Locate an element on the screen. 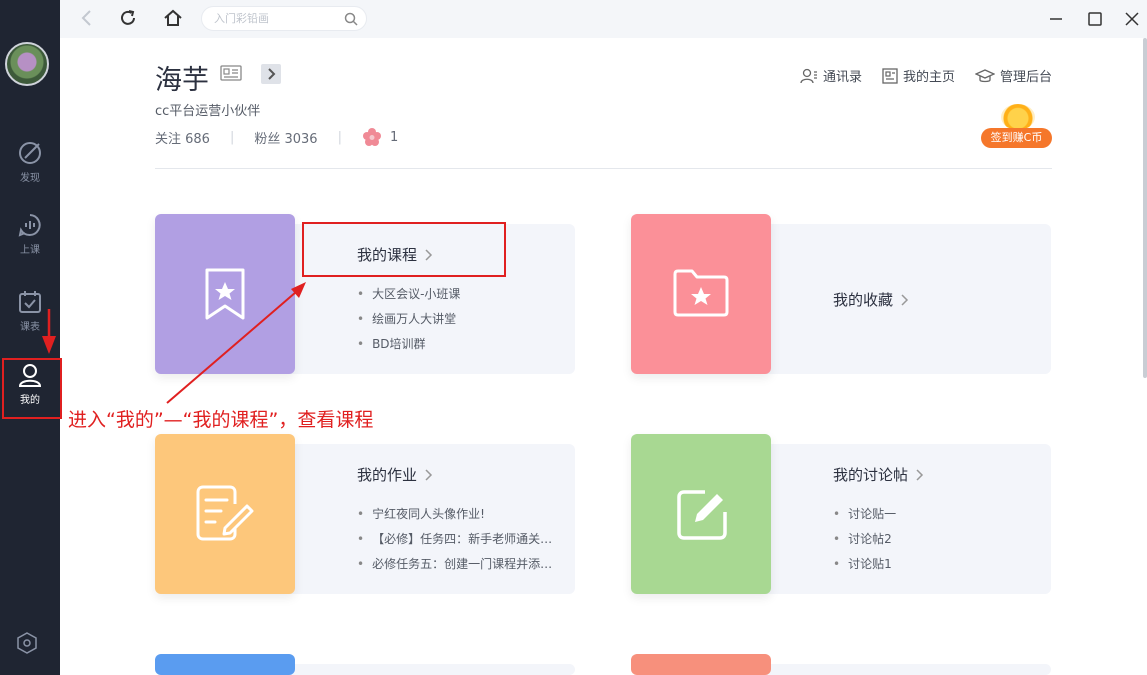 The height and width of the screenshot is (675, 1147). edit-document-icon is located at coordinates (225, 513).